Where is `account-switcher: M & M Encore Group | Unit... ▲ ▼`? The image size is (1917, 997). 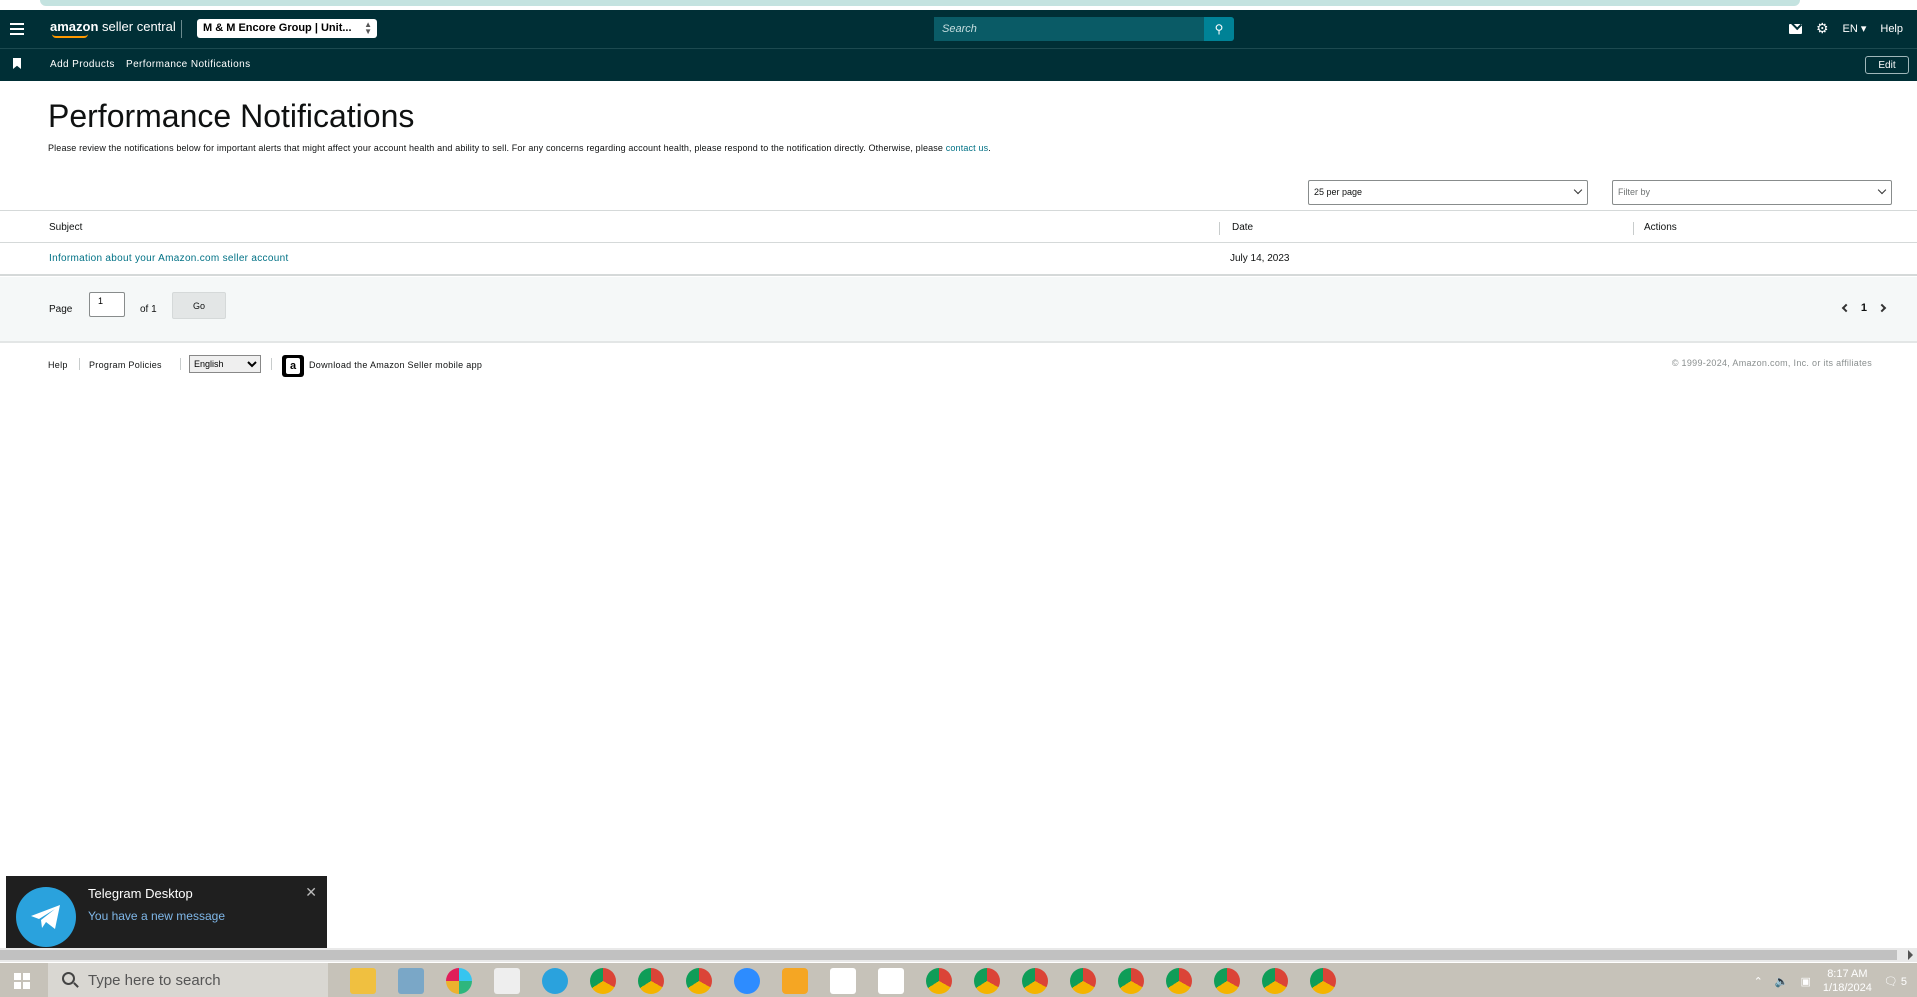 account-switcher: M & M Encore Group | Unit... ▲ ▼ is located at coordinates (287, 28).